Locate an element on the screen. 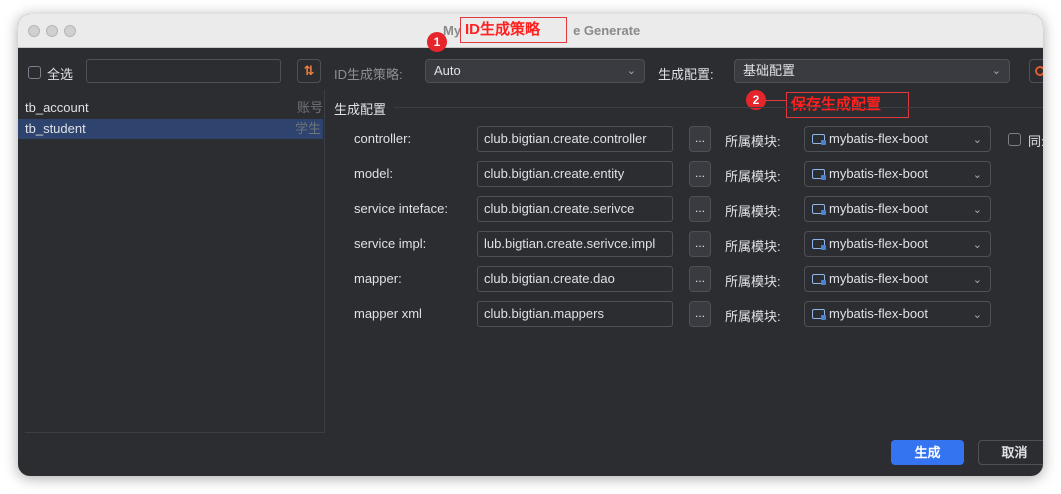 This screenshot has height=494, width=1061. config-label: 生成配置: is located at coordinates (686, 74).